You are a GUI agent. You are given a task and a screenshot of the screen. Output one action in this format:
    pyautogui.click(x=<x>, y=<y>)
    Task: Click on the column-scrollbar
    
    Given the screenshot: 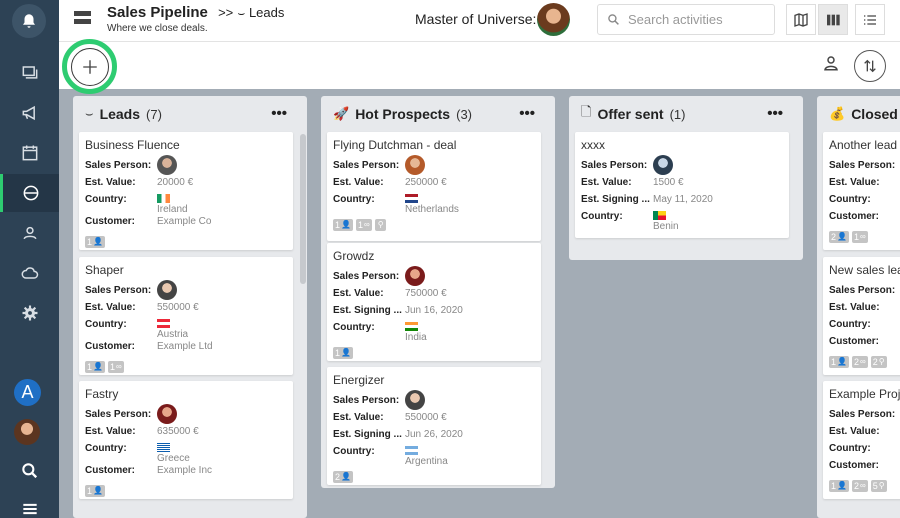 What is the action you would take?
    pyautogui.click(x=303, y=209)
    